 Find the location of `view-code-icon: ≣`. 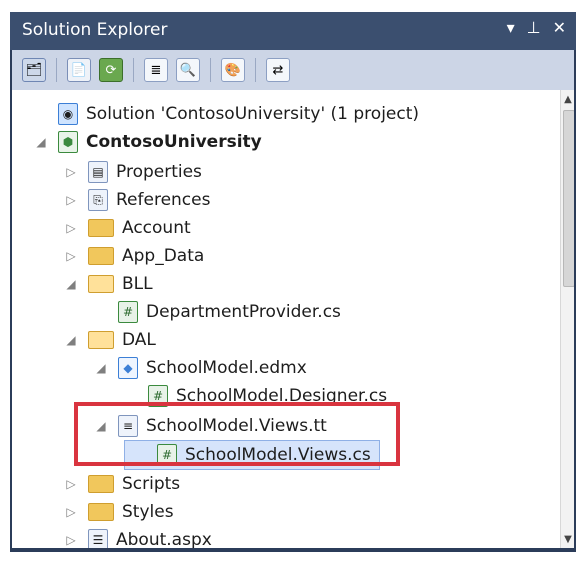

view-code-icon: ≣ is located at coordinates (156, 70).